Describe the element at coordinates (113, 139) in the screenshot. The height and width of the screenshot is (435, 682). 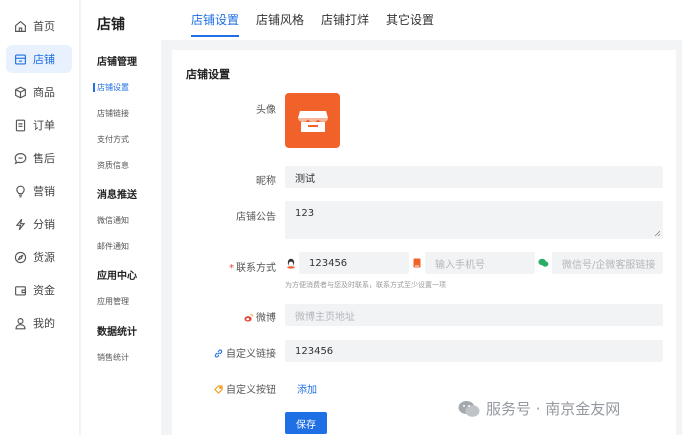
I see `sub-link-payment: 支付方式` at that location.